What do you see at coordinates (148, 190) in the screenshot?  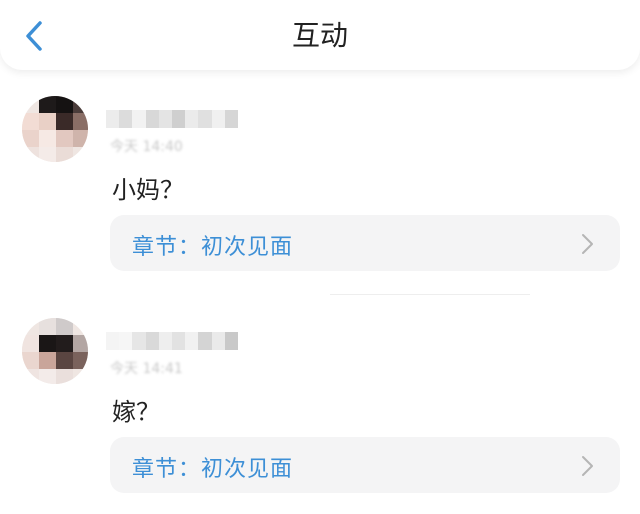 I see `comment-text: 小妈？` at bounding box center [148, 190].